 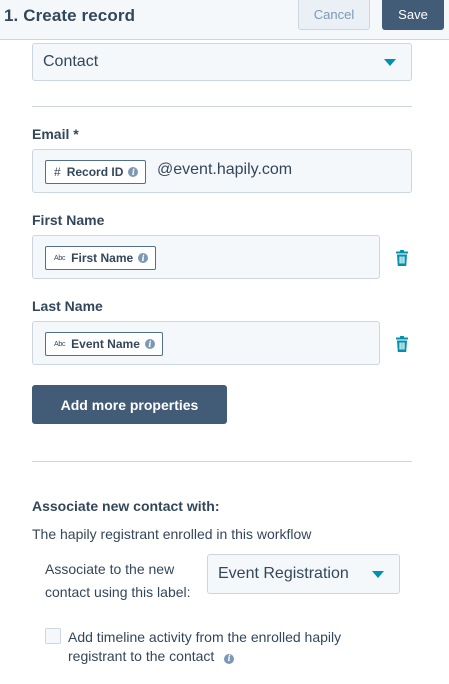 I want to click on token-label: Event Name, so click(x=105, y=344).